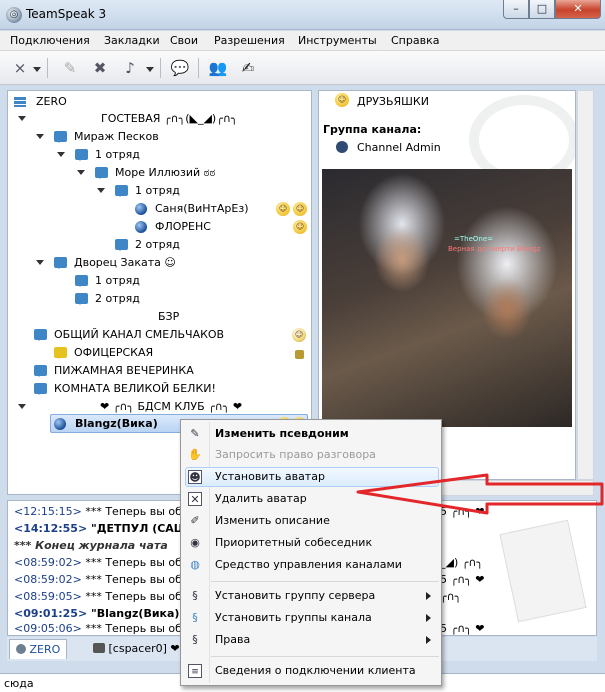  Describe the element at coordinates (20, 102) in the screenshot. I see `server-icon` at that location.